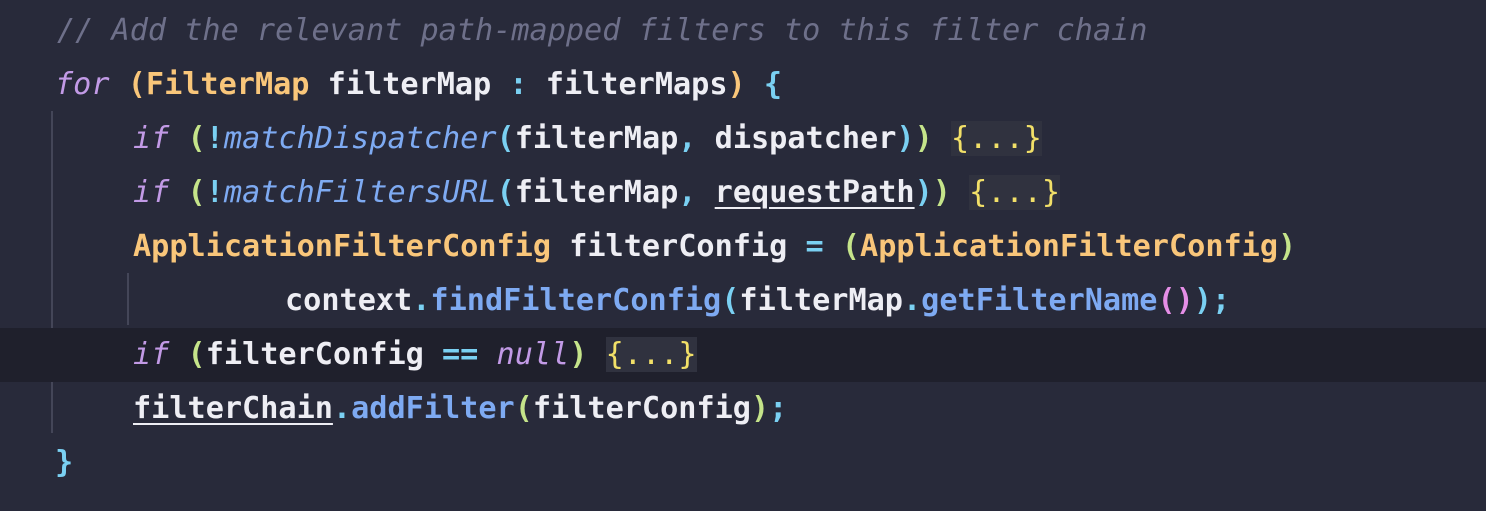 The height and width of the screenshot is (511, 1486). I want to click on equals-operator: ==, so click(460, 354).